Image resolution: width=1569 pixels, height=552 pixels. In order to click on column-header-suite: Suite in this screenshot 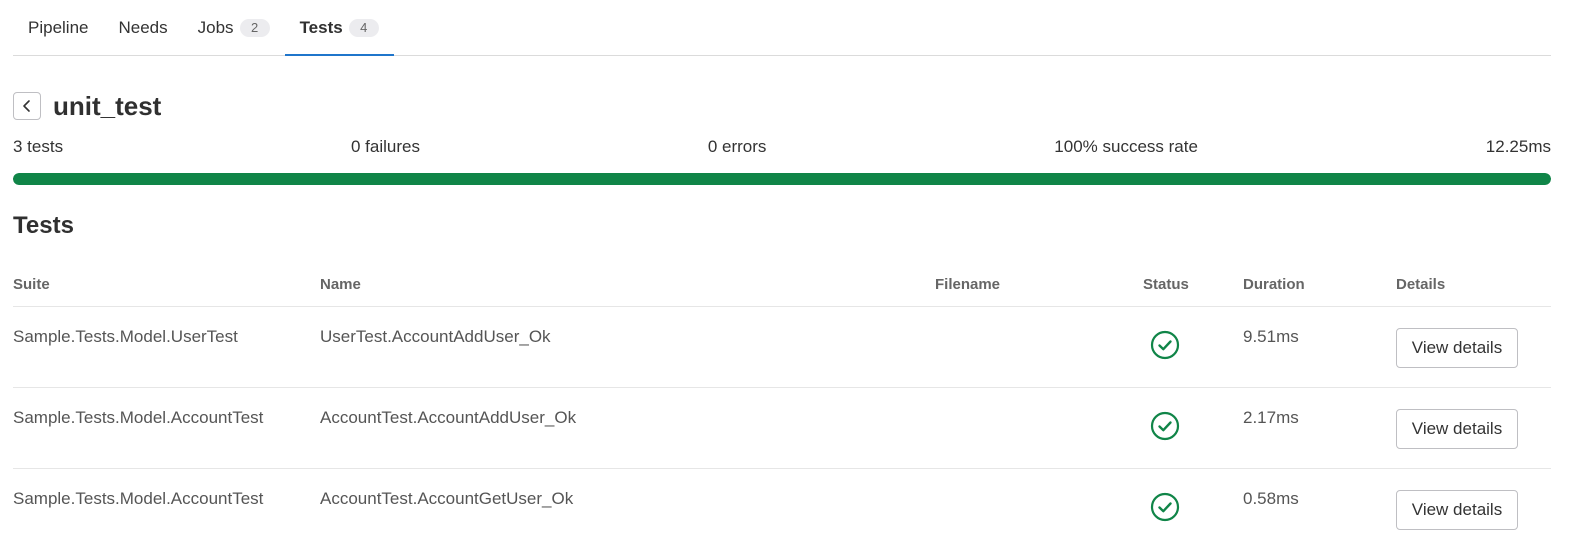, I will do `click(166, 284)`.